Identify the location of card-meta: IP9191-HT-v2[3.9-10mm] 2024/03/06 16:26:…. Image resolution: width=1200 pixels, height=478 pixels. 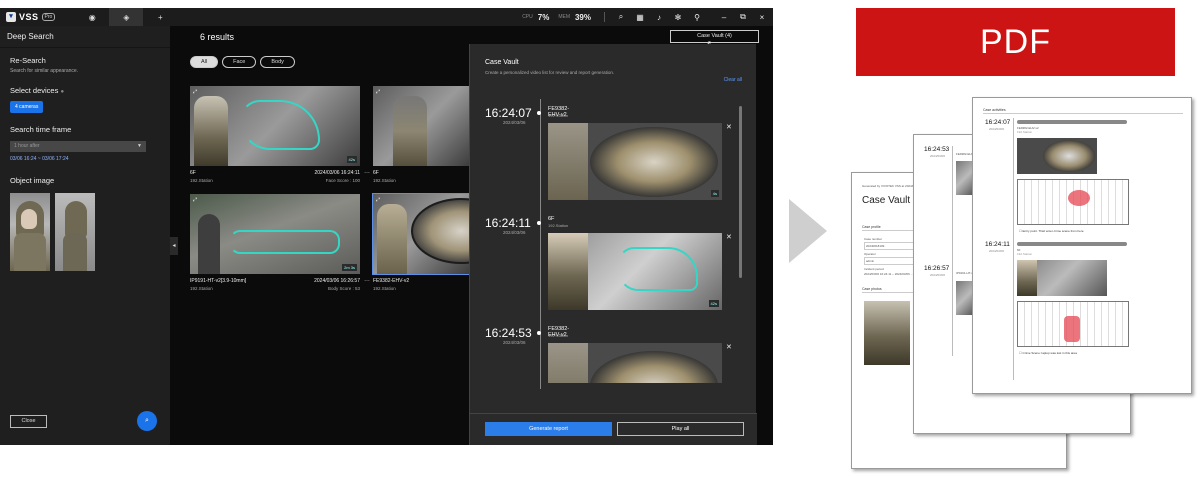
(275, 281).